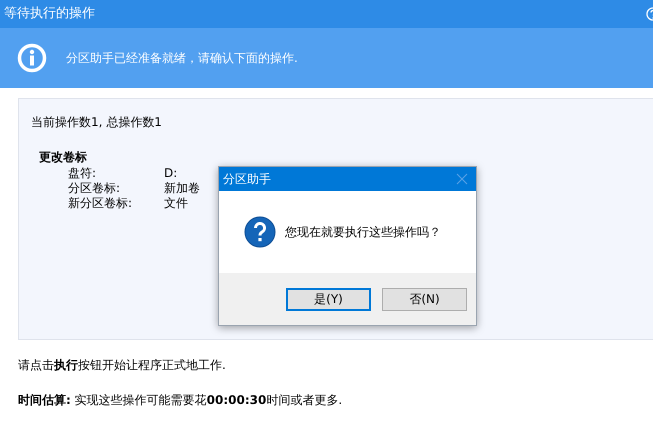 This screenshot has width=653, height=437. Describe the element at coordinates (95, 188) in the screenshot. I see `field-label: 分区卷标:` at that location.